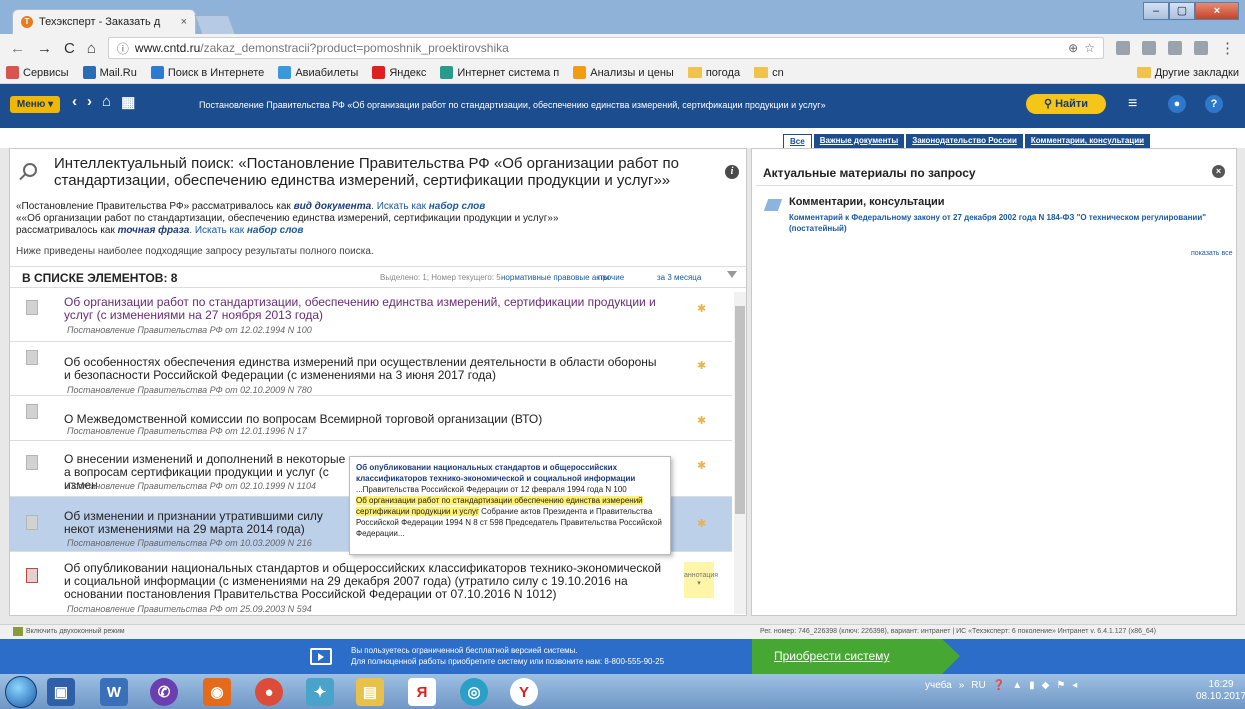 This screenshot has width=1245, height=709. Describe the element at coordinates (1217, 11) in the screenshot. I see `close-window-button: ×` at that location.